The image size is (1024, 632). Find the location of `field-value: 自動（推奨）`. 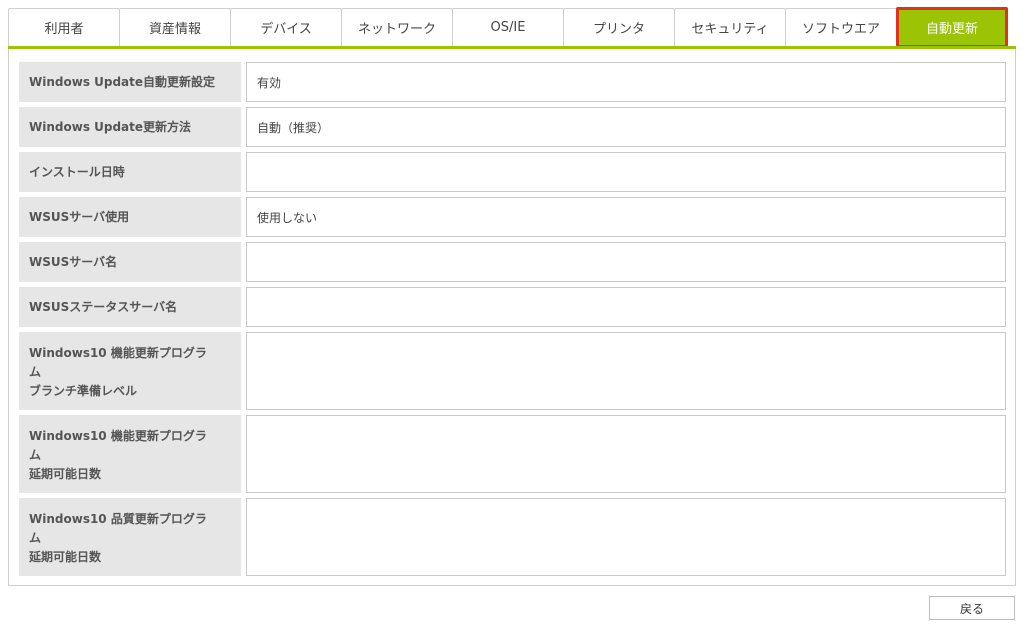

field-value: 自動（推奨） is located at coordinates (626, 127).